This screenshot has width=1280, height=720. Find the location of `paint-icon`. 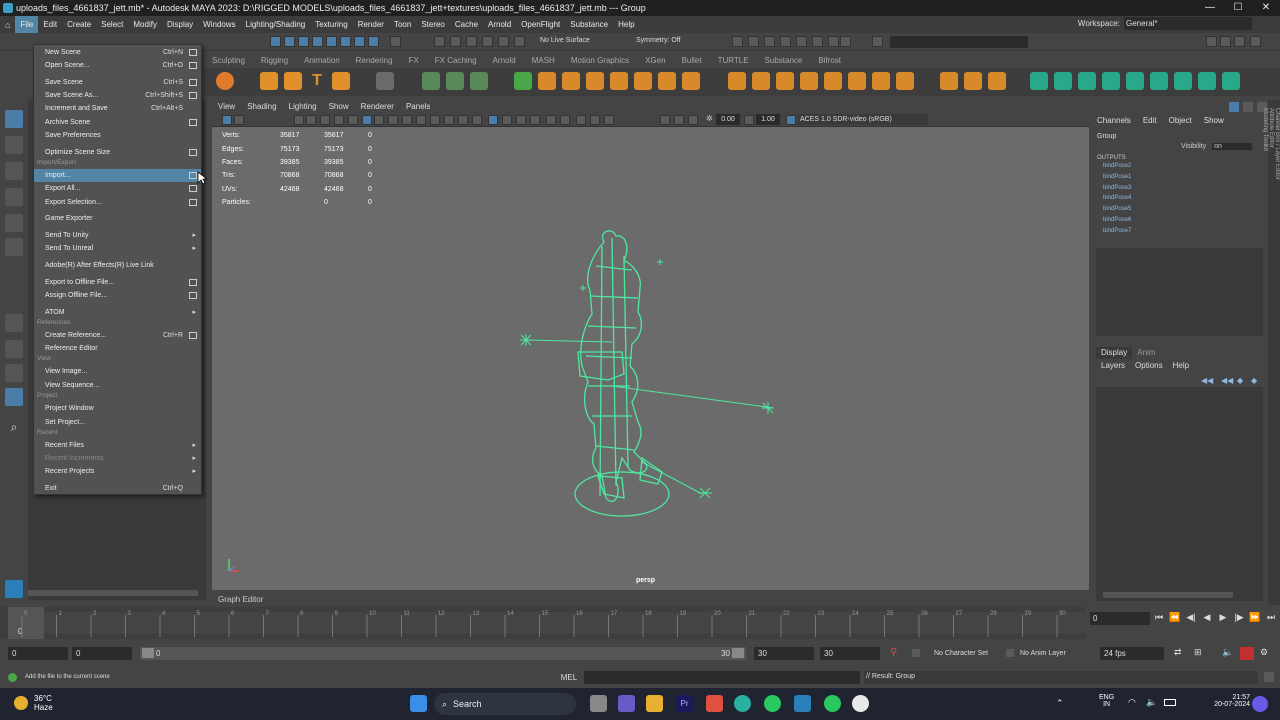

paint-icon is located at coordinates (487, 41).